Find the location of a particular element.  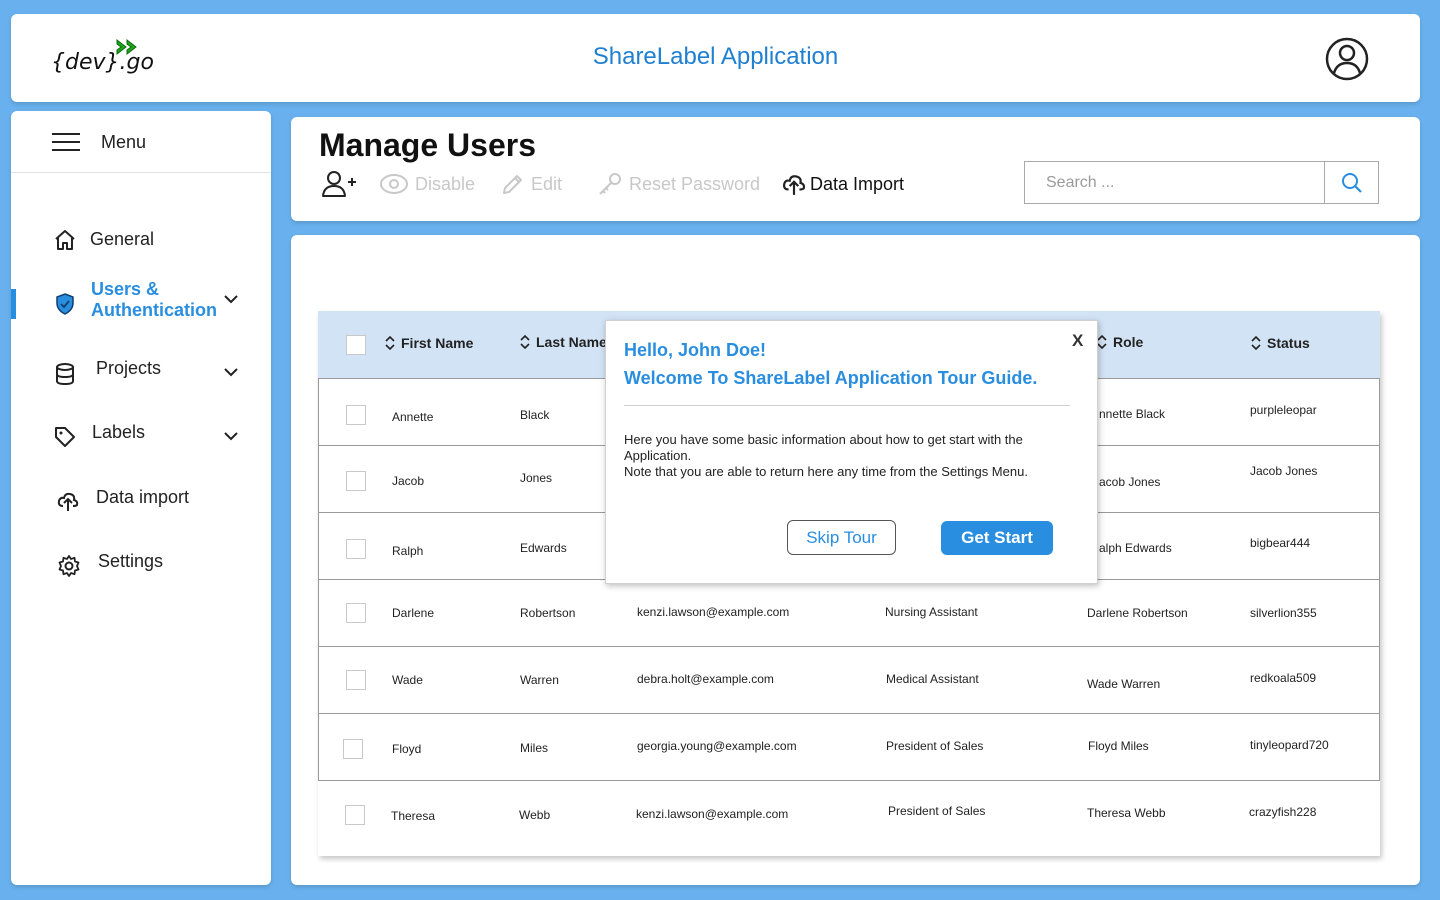

dialog-greeting: Hello, John Doe! is located at coordinates (695, 350).